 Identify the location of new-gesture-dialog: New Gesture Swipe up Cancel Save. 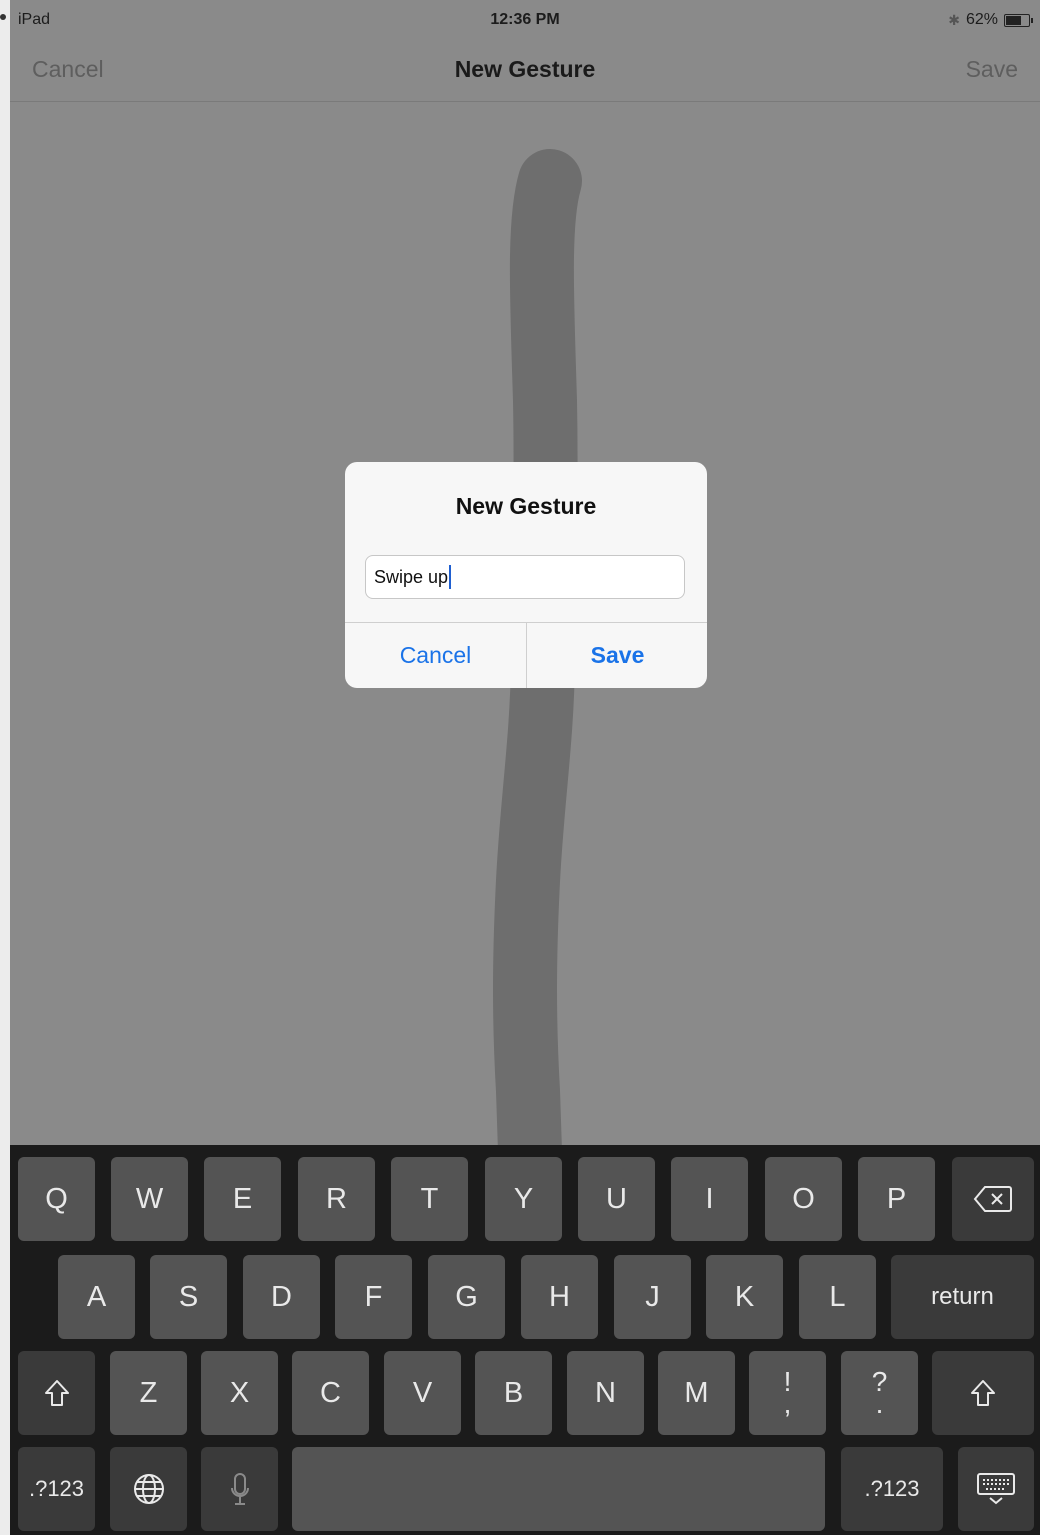
(526, 575).